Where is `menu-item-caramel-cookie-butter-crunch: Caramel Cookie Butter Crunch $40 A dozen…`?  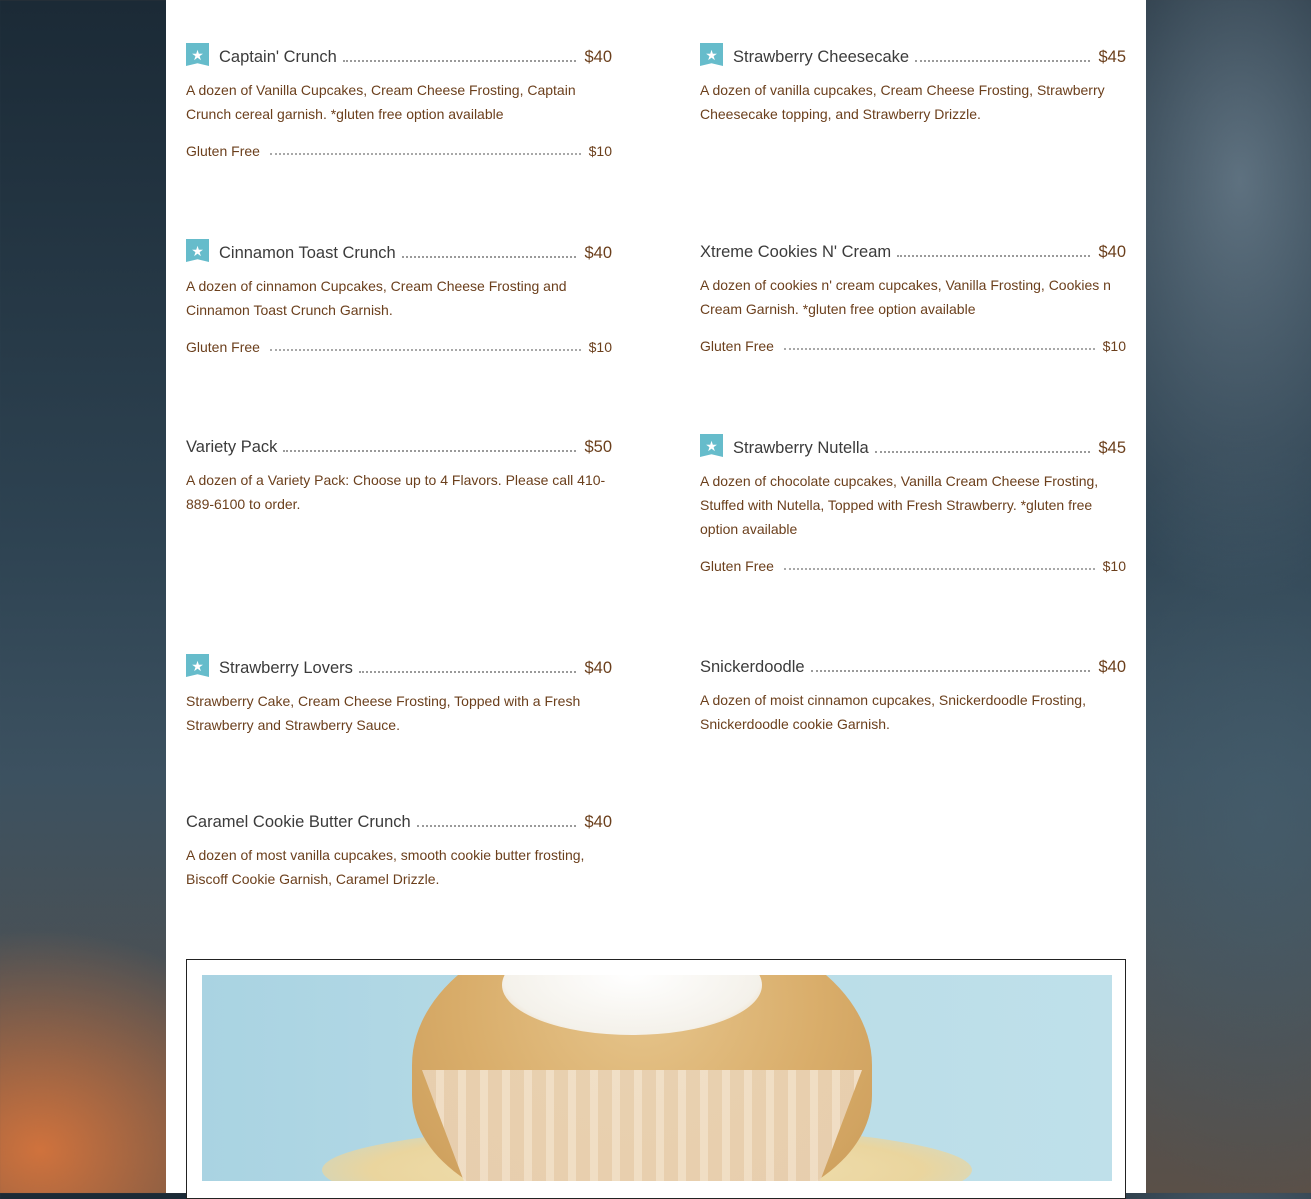 menu-item-caramel-cookie-butter-crunch: Caramel Cookie Butter Crunch $40 A dozen… is located at coordinates (399, 847).